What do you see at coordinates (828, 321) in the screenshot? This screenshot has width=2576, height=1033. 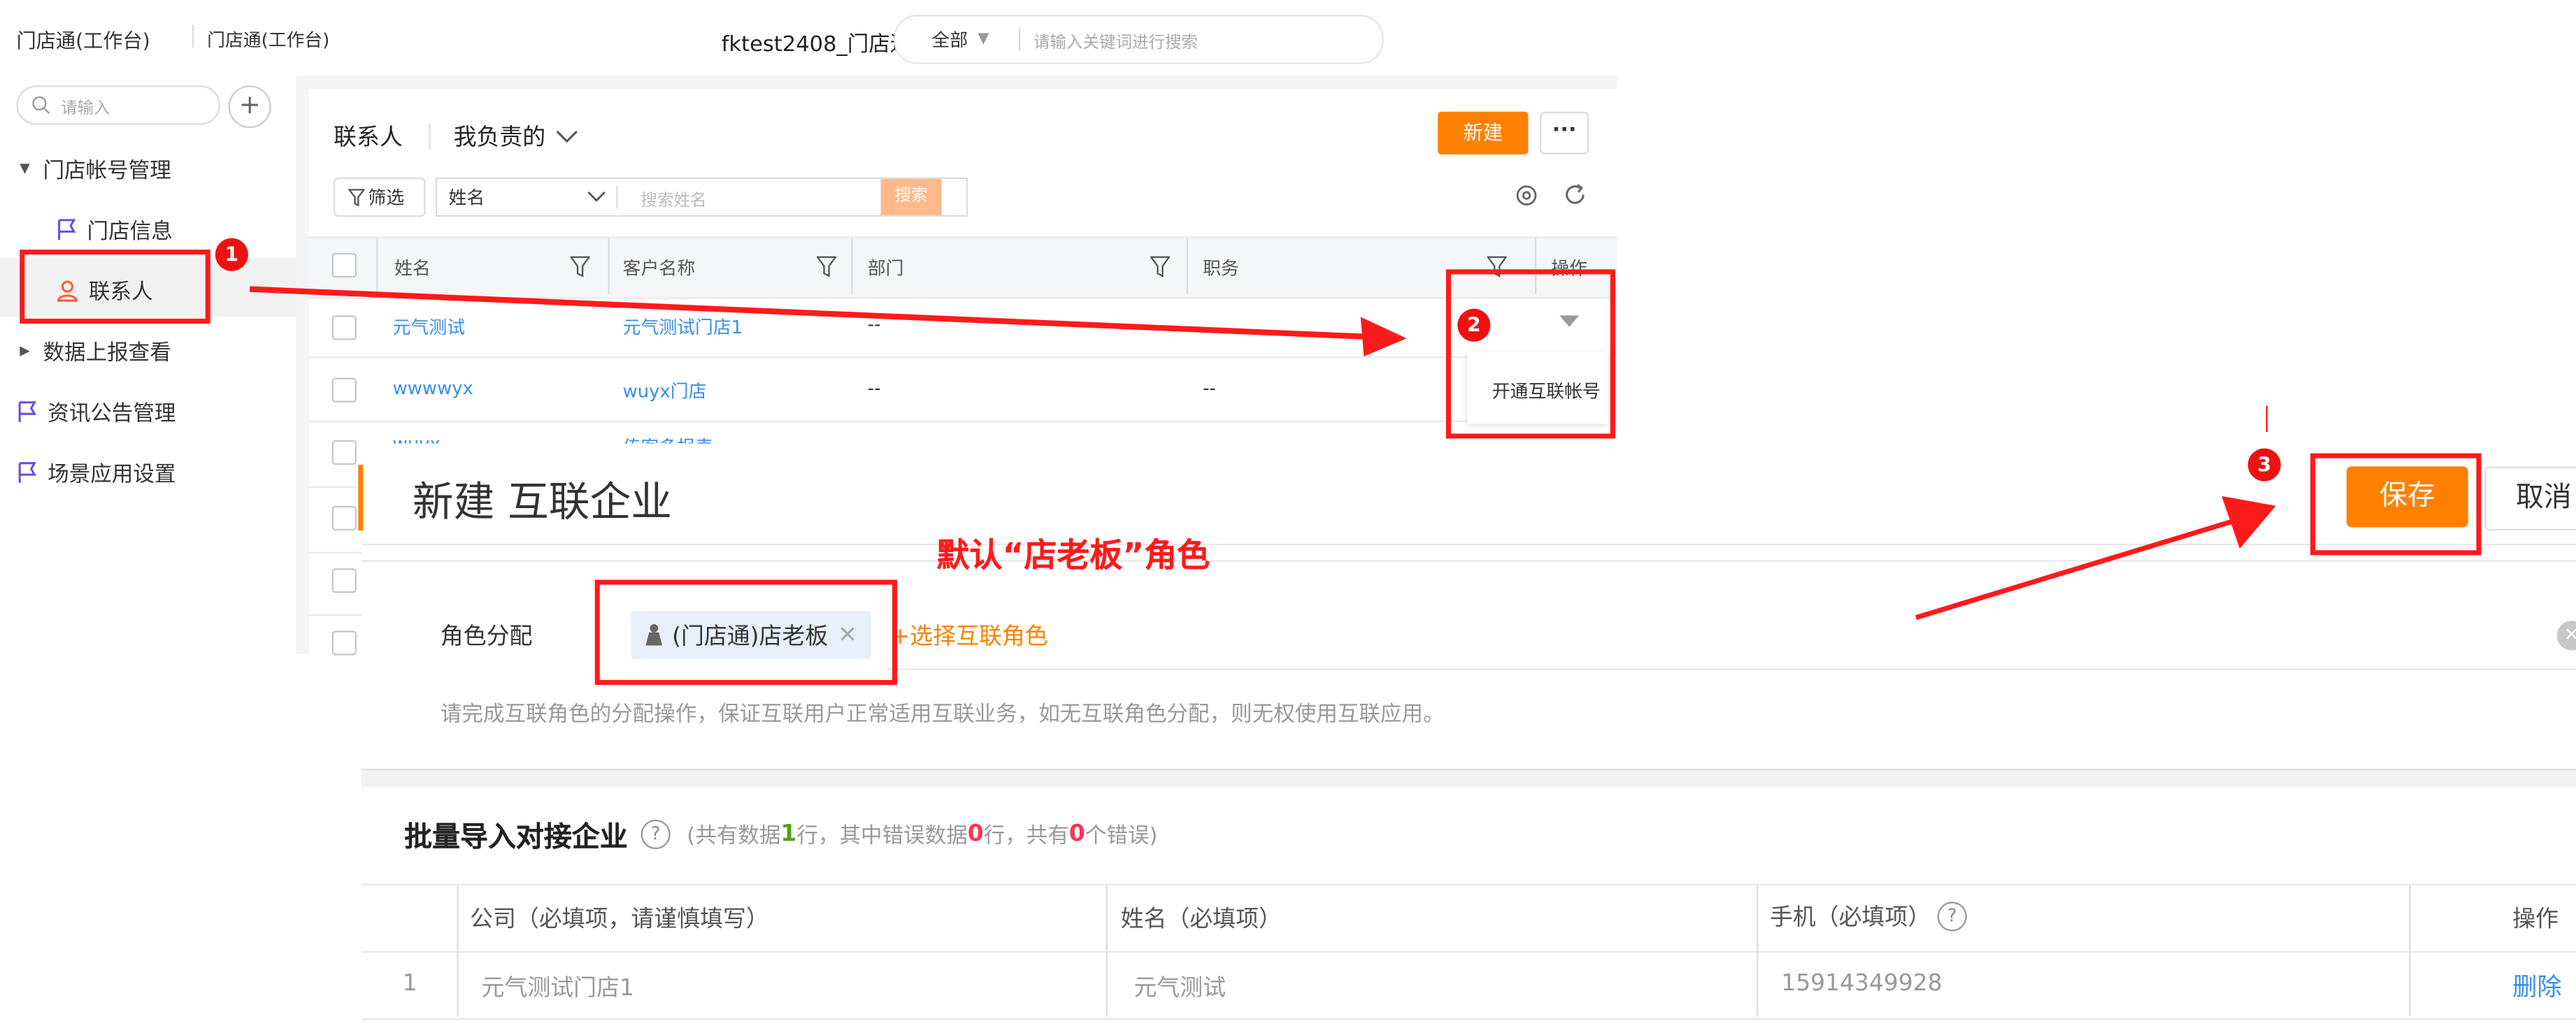 I see `arrow-to-row-action` at bounding box center [828, 321].